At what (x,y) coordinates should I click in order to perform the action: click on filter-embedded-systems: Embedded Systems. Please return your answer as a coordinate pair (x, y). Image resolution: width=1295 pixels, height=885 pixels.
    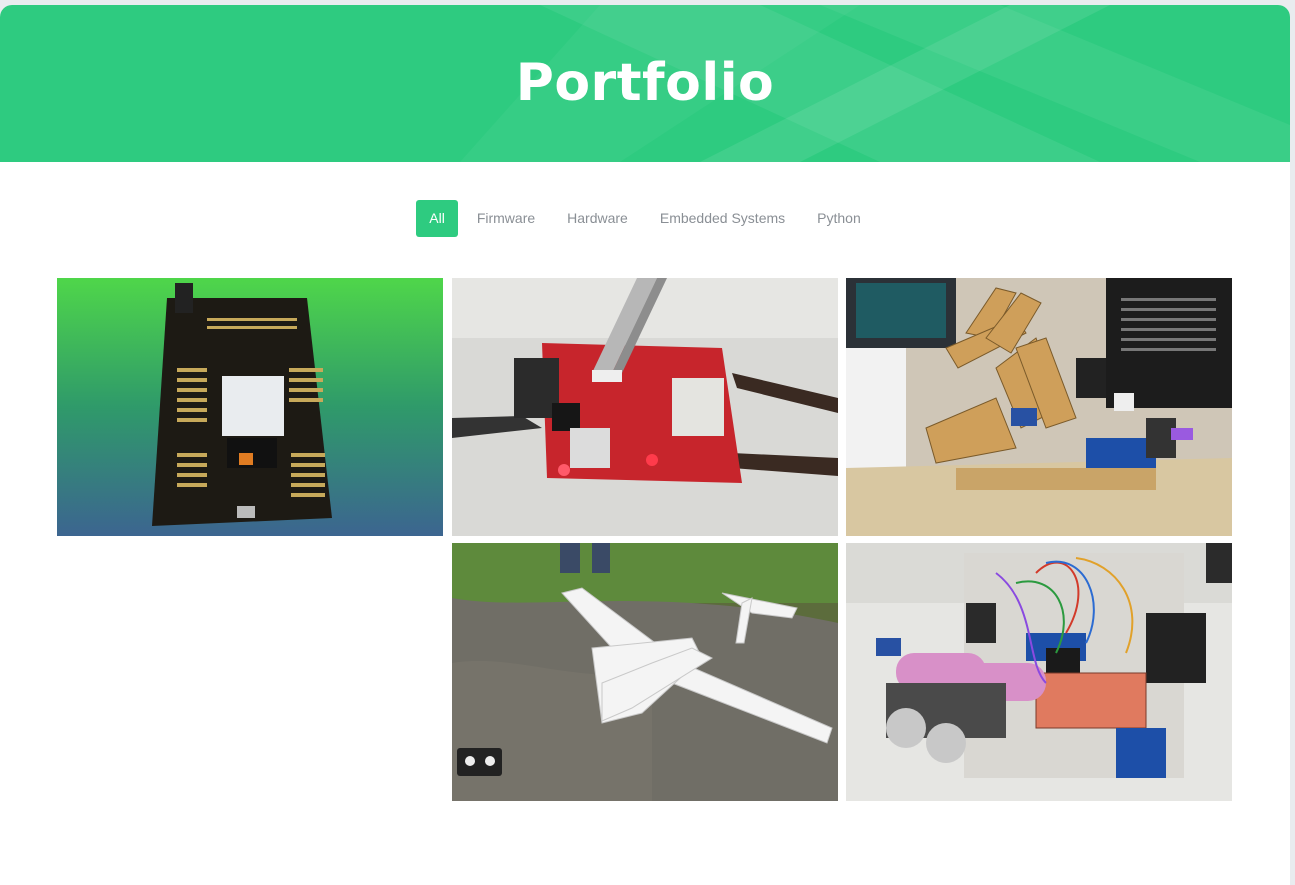
    Looking at the image, I should click on (722, 218).